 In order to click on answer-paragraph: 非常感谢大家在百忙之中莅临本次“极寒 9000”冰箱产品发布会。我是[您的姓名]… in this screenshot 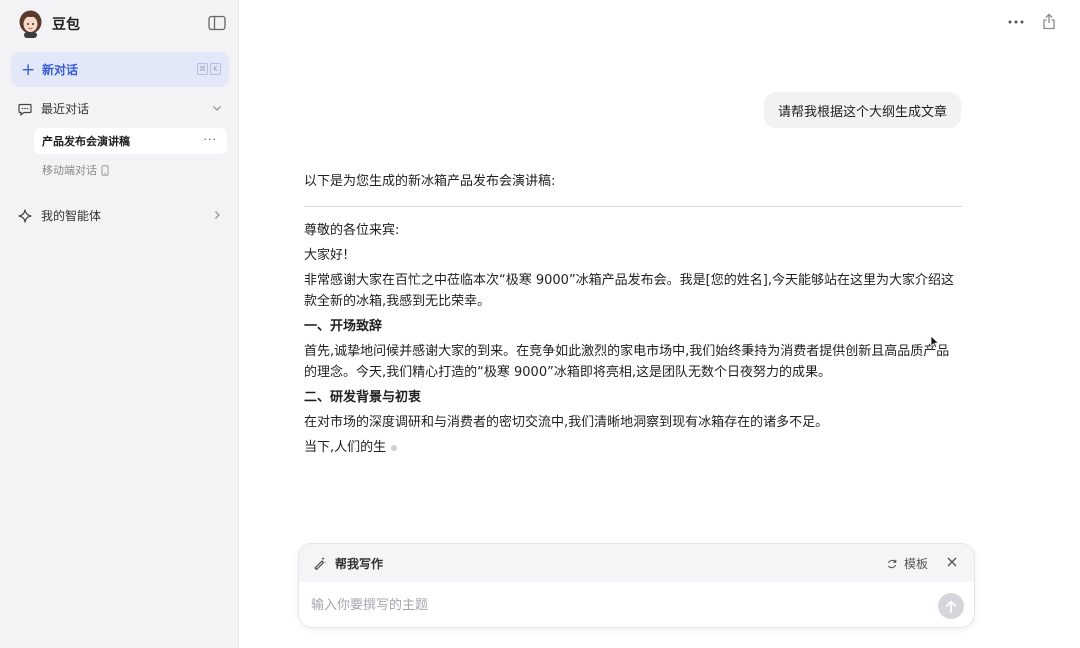, I will do `click(629, 291)`.